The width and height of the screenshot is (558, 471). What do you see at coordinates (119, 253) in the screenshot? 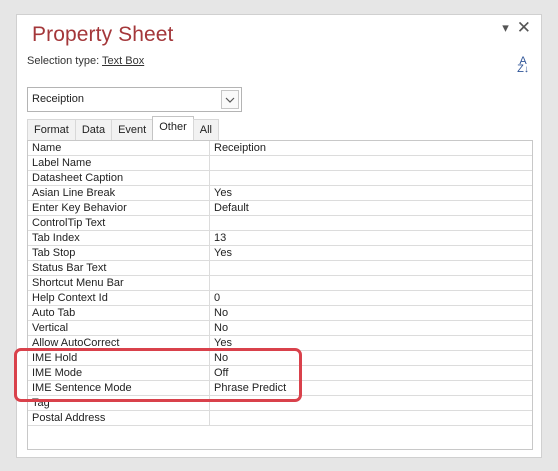
I see `property-name: Tab Stop` at bounding box center [119, 253].